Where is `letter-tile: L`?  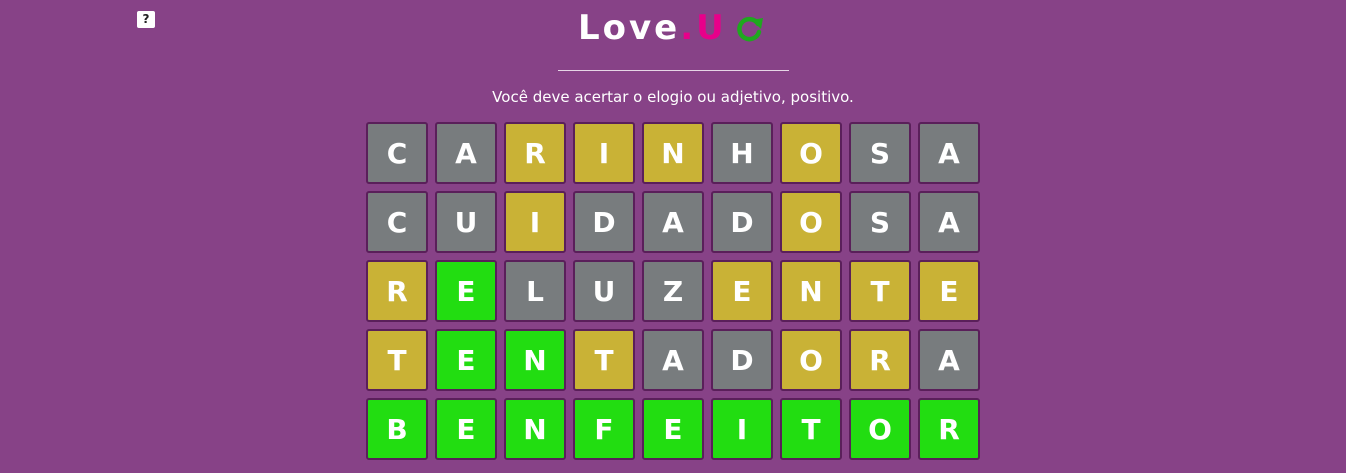 letter-tile: L is located at coordinates (535, 291).